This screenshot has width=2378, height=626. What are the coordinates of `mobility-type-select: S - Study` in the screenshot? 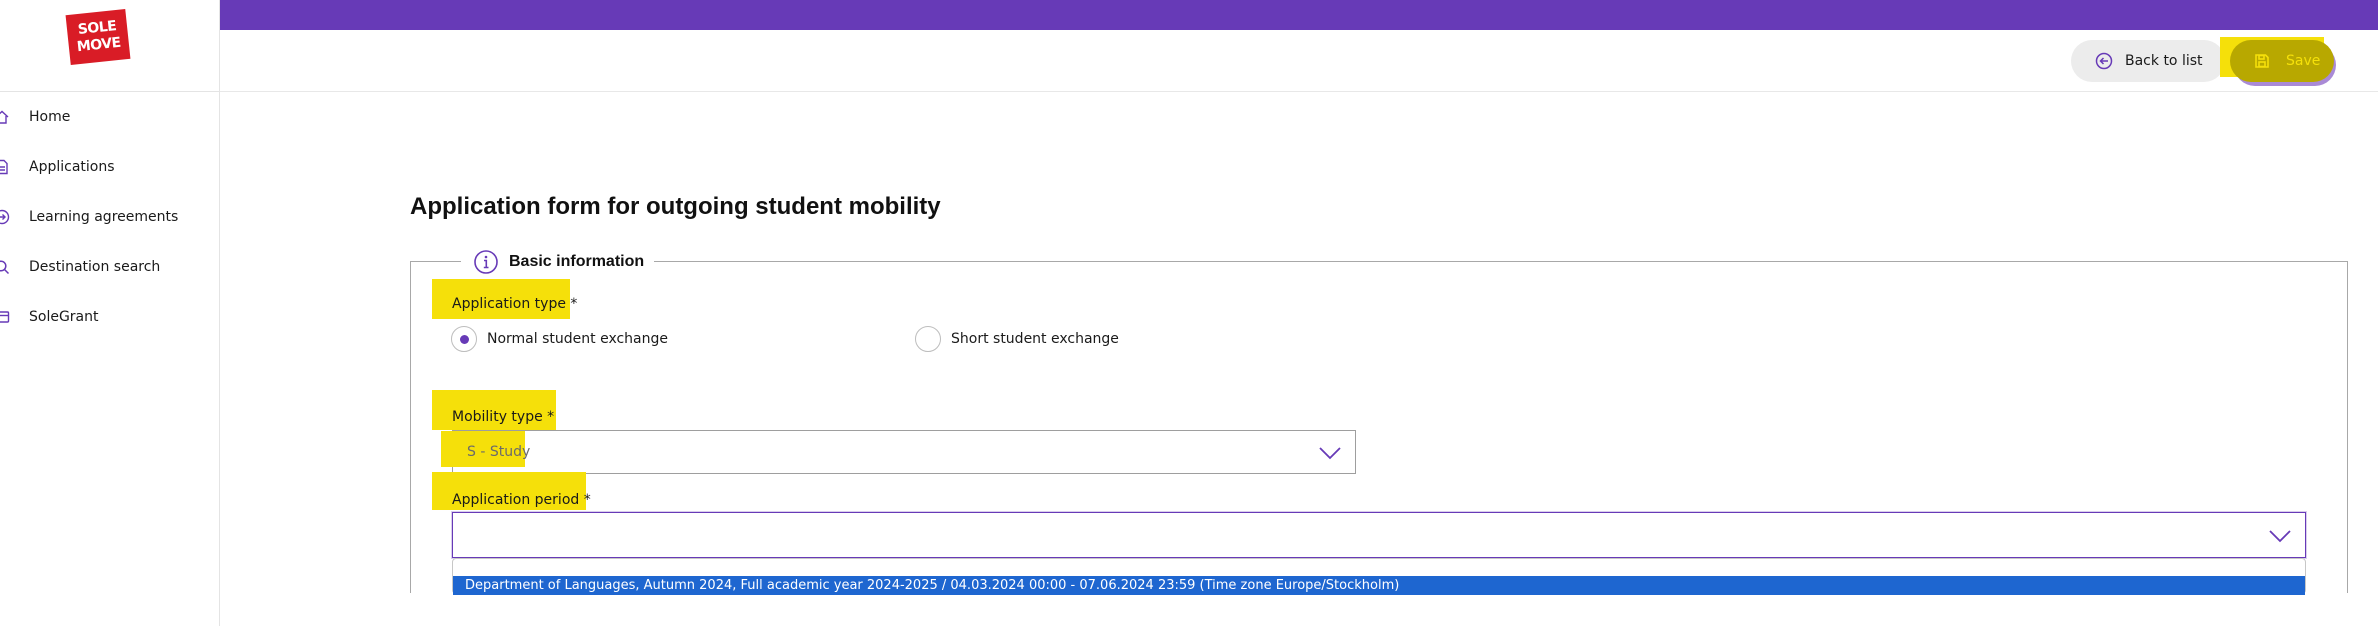 It's located at (898, 452).